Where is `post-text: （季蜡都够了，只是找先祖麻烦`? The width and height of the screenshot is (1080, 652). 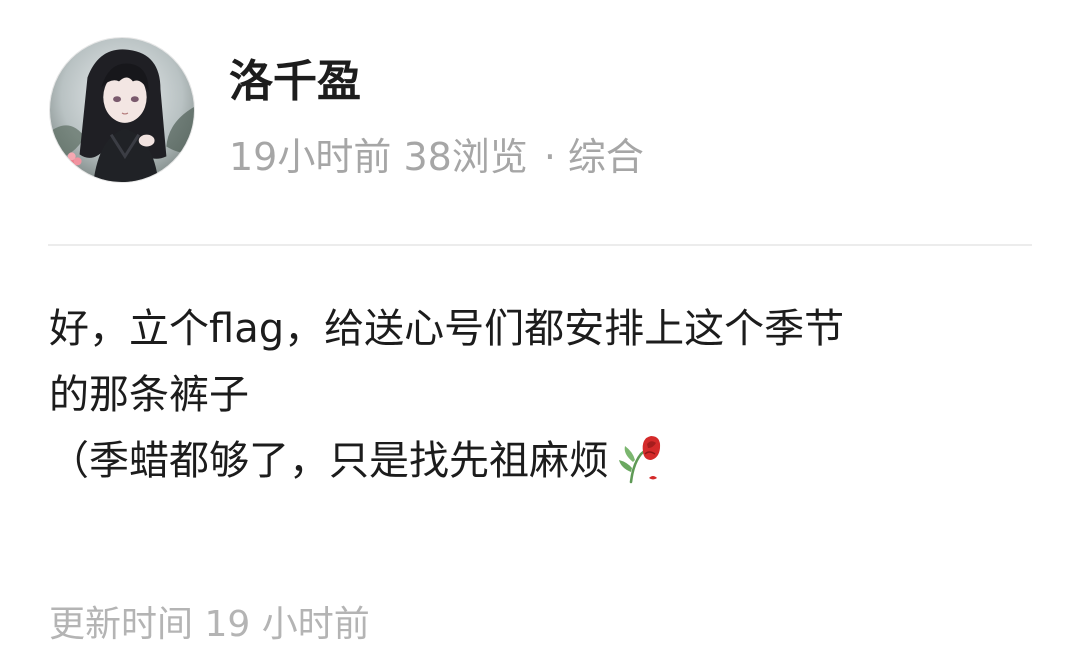
post-text: （季蜡都够了，只是找先祖麻烦 is located at coordinates (329, 461).